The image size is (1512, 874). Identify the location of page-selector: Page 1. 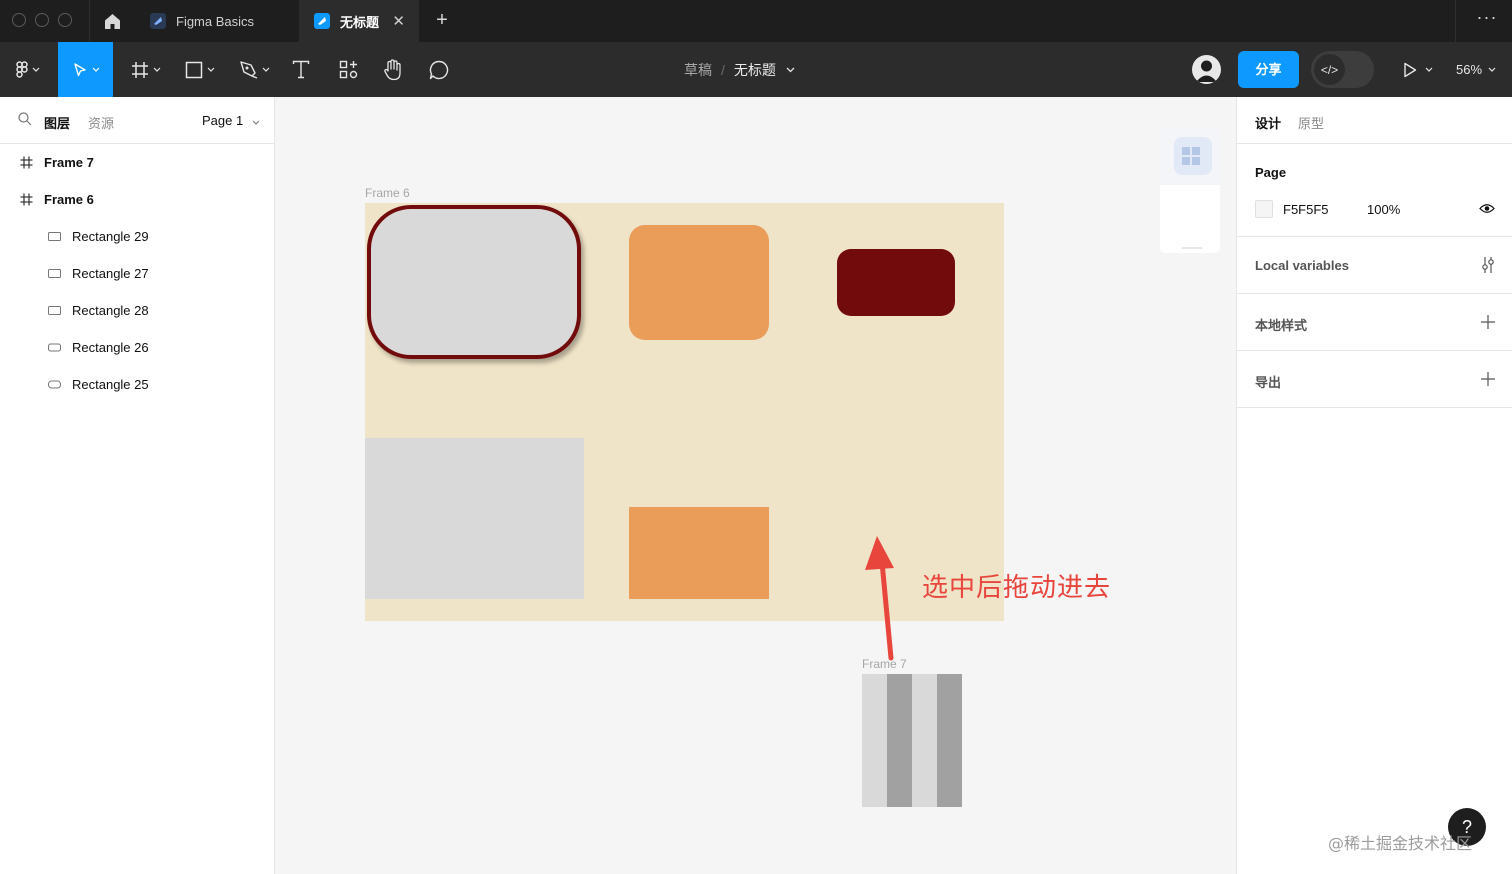
(231, 120).